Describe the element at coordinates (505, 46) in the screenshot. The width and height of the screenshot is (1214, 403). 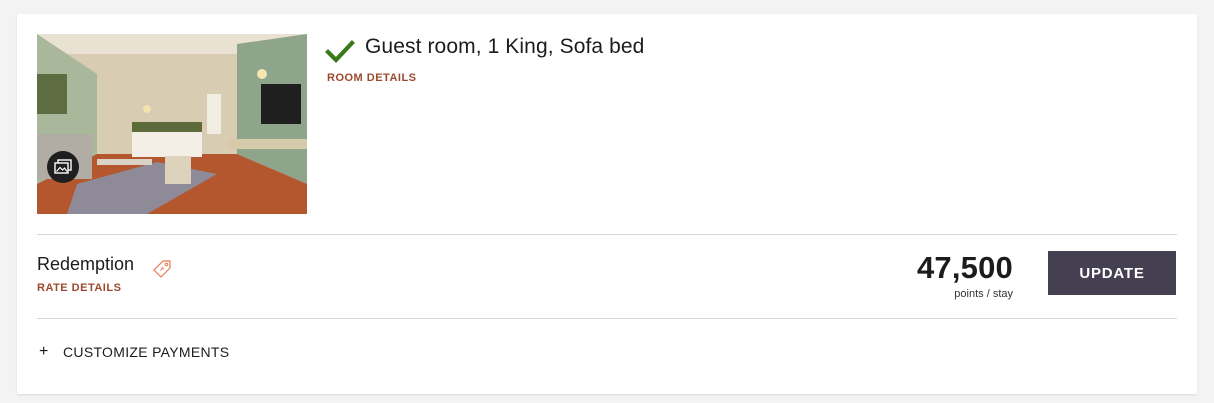
I see `room-title: Guest room, 1 King, Sofa bed` at that location.